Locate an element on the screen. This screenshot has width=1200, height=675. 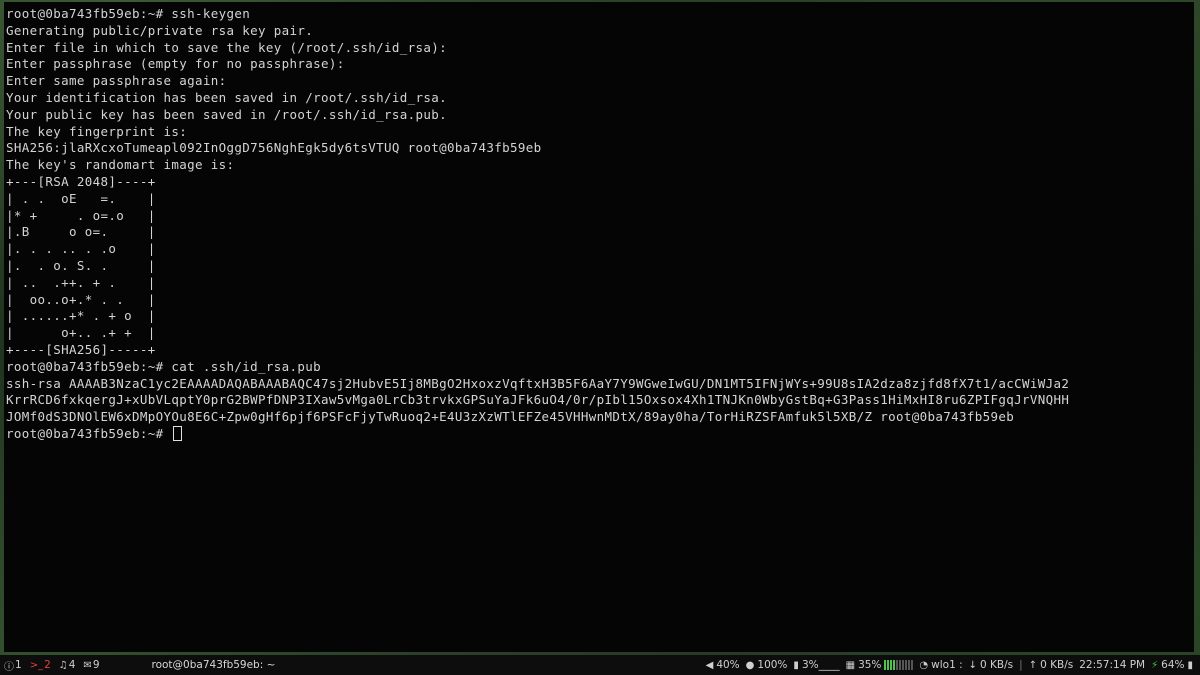
upload-speed: 0 KB/s is located at coordinates (1057, 665).